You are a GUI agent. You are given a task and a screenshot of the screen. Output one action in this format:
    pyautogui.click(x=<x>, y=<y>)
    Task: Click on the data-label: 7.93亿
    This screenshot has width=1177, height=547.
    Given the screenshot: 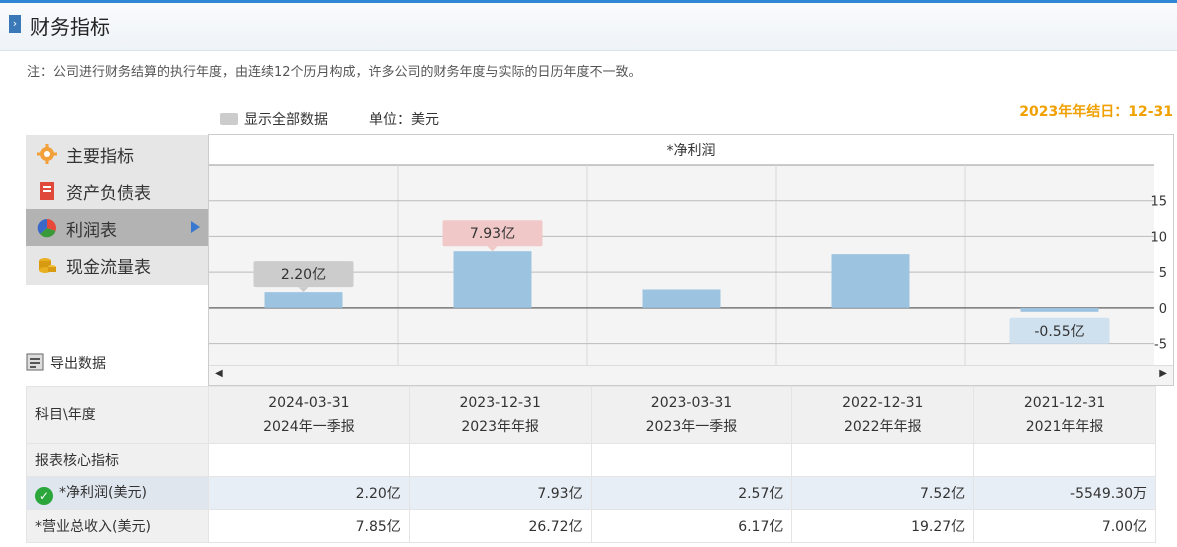 What is the action you would take?
    pyautogui.click(x=492, y=234)
    